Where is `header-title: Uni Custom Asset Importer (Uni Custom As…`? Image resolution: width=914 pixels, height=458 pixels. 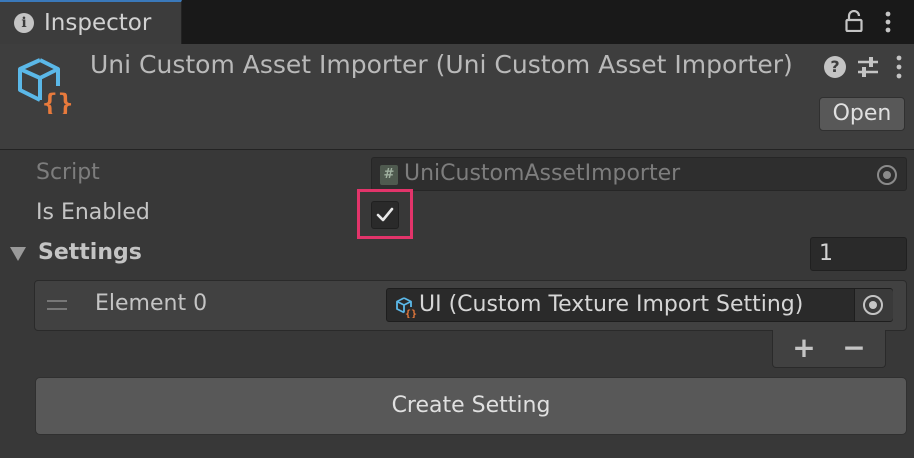
header-title: Uni Custom Asset Importer (Uni Custom As… is located at coordinates (441, 64).